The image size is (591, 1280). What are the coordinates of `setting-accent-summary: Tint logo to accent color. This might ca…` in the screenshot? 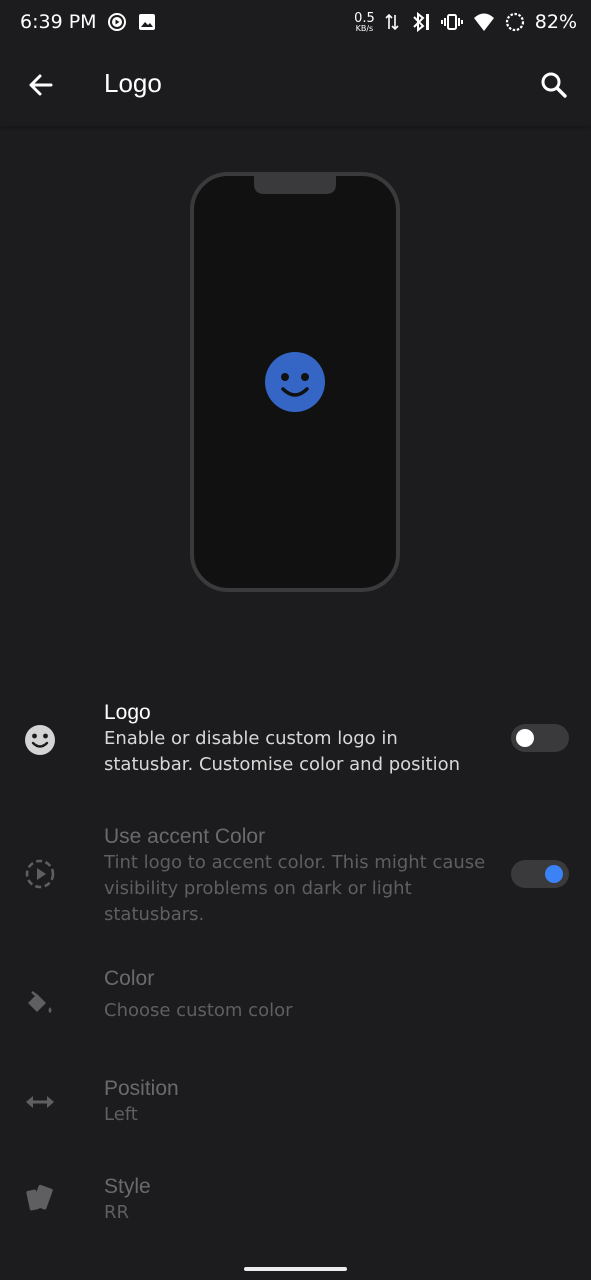 It's located at (295, 888).